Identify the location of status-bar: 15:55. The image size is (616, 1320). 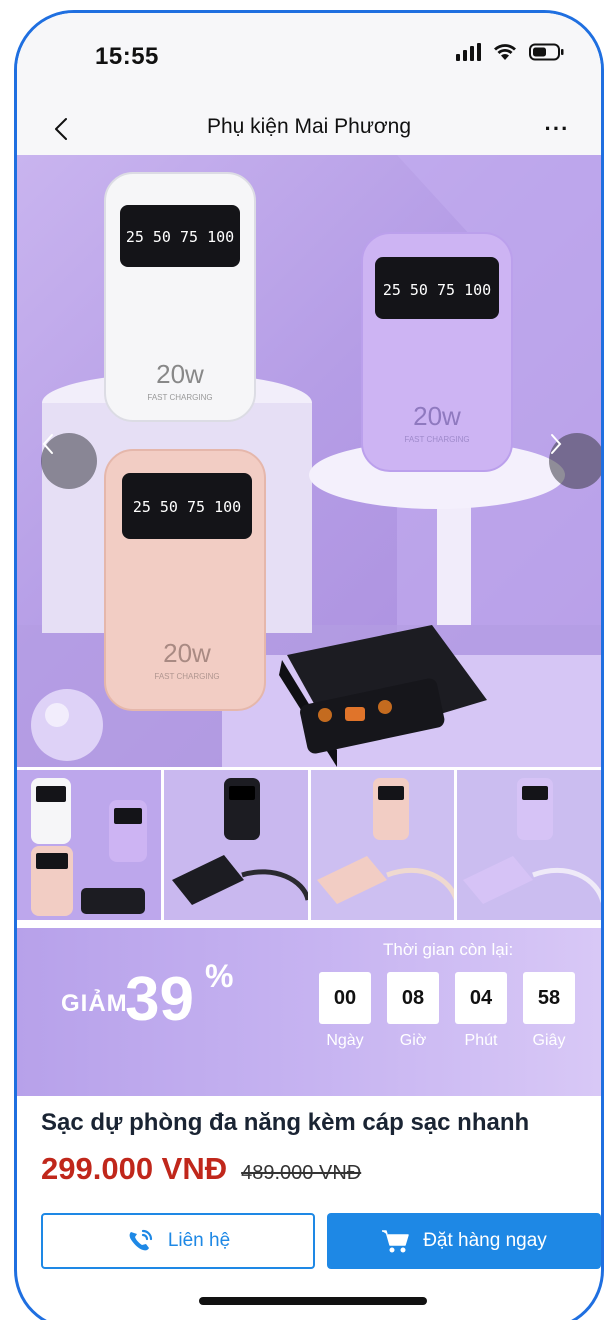
(309, 58).